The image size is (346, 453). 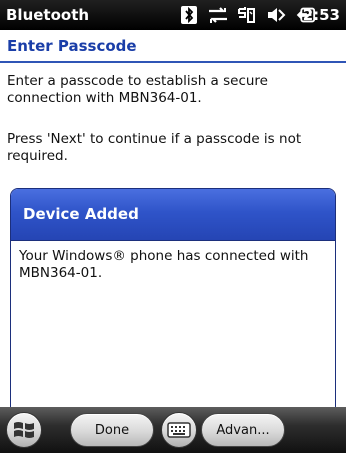 I want to click on volume-icon, so click(x=276, y=15).